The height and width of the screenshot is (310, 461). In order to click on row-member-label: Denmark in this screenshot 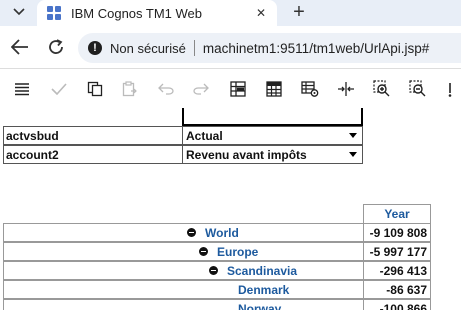, I will do `click(264, 289)`.